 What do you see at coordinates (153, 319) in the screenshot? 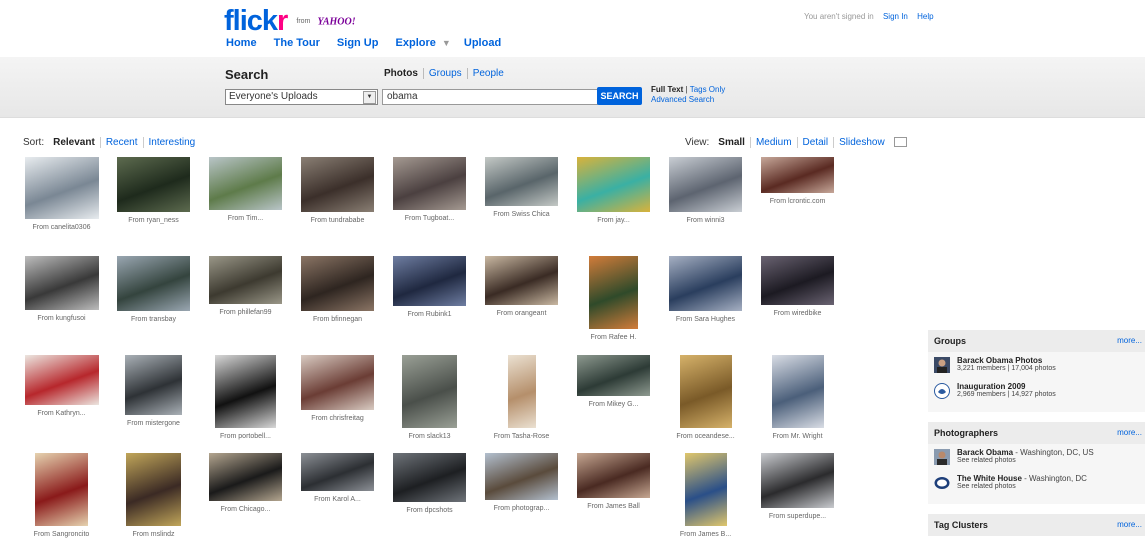
I see `photo-owner-link: From transbay` at bounding box center [153, 319].